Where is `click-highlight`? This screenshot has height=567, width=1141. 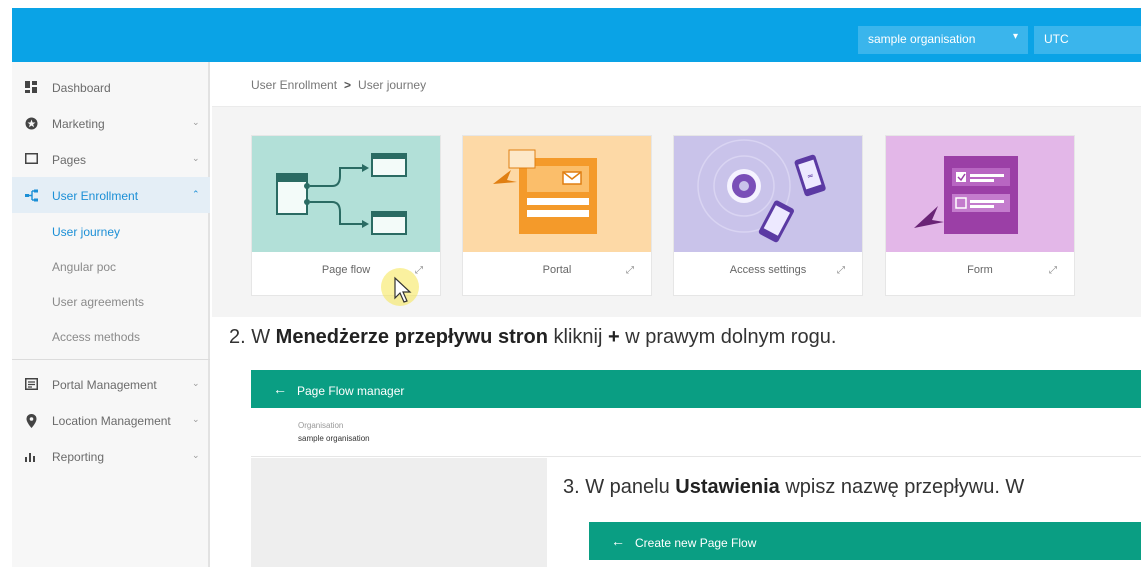
click-highlight is located at coordinates (400, 287).